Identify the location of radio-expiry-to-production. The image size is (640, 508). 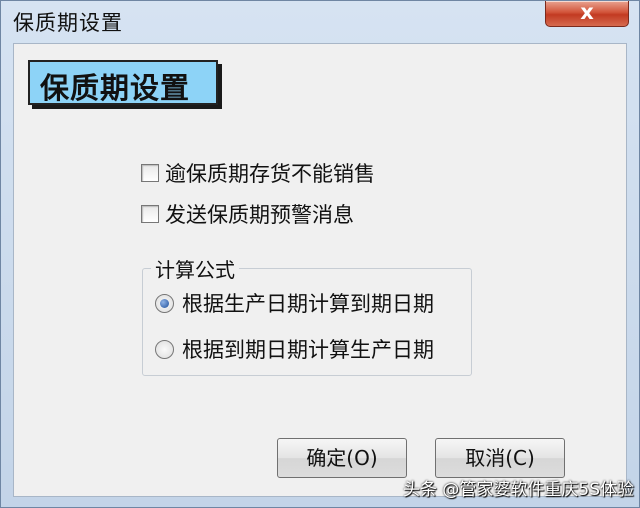
(164, 349).